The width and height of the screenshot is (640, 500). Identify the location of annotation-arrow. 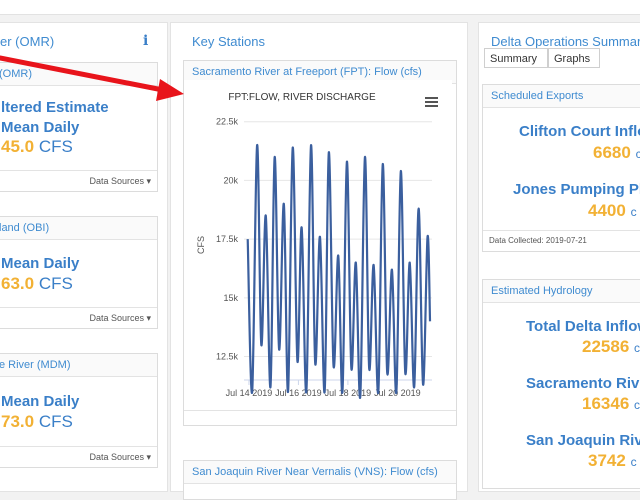
(92, 78).